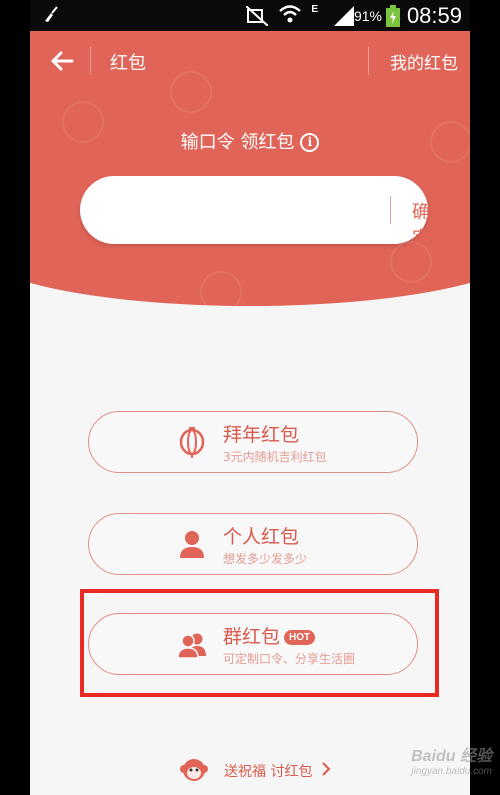 The width and height of the screenshot is (500, 795). Describe the element at coordinates (128, 63) in the screenshot. I see `page-title: 红包` at that location.